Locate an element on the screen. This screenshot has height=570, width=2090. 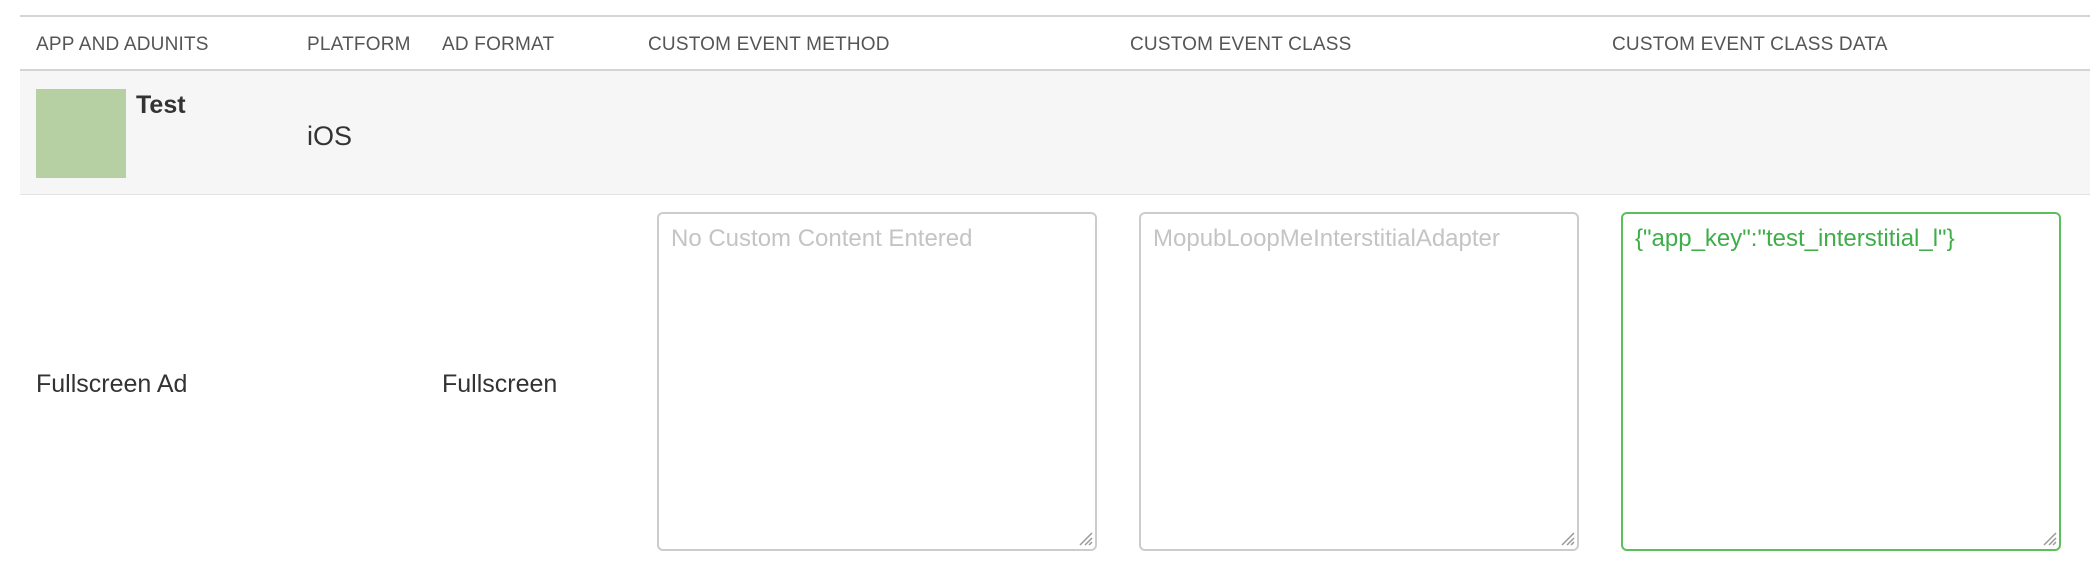
header-ad-format: AD FORMAT is located at coordinates (498, 44).